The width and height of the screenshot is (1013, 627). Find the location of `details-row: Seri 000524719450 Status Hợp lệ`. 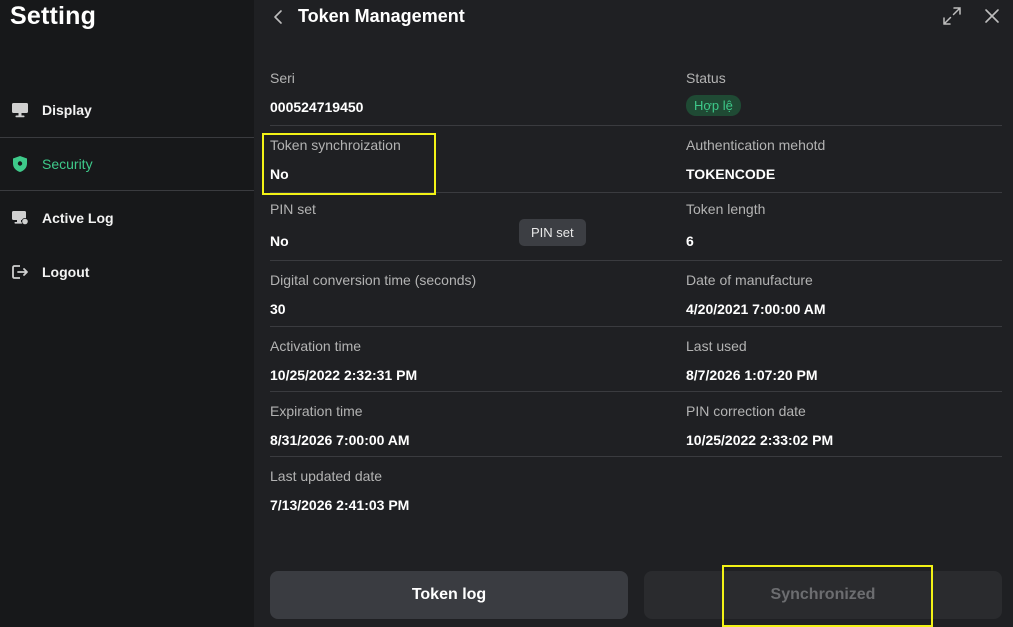

details-row: Seri 000524719450 Status Hợp lệ is located at coordinates (636, 93).